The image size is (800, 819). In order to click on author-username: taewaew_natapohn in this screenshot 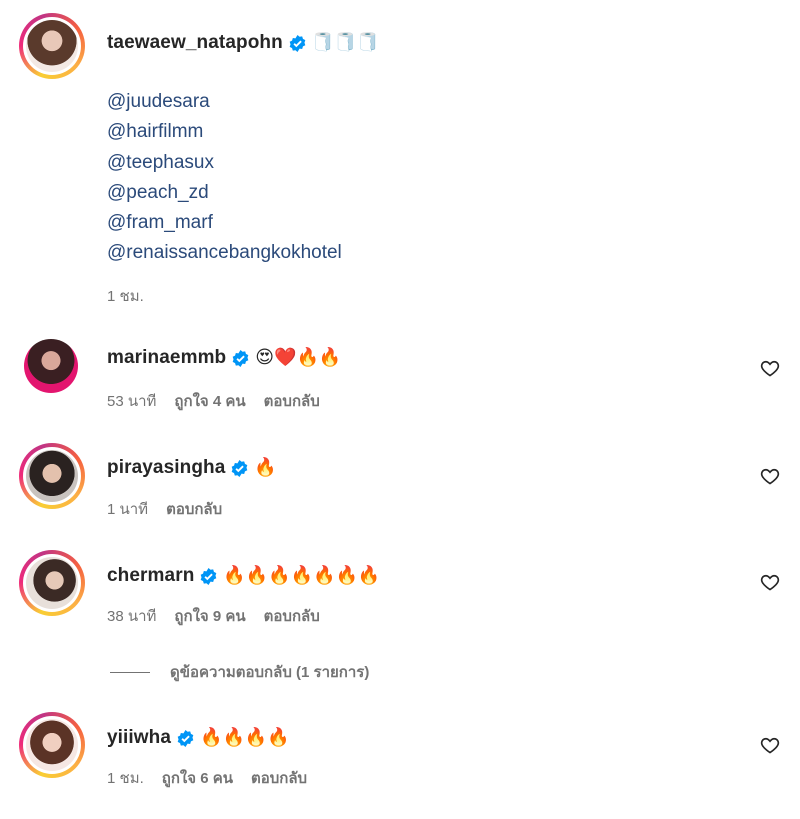, I will do `click(195, 43)`.